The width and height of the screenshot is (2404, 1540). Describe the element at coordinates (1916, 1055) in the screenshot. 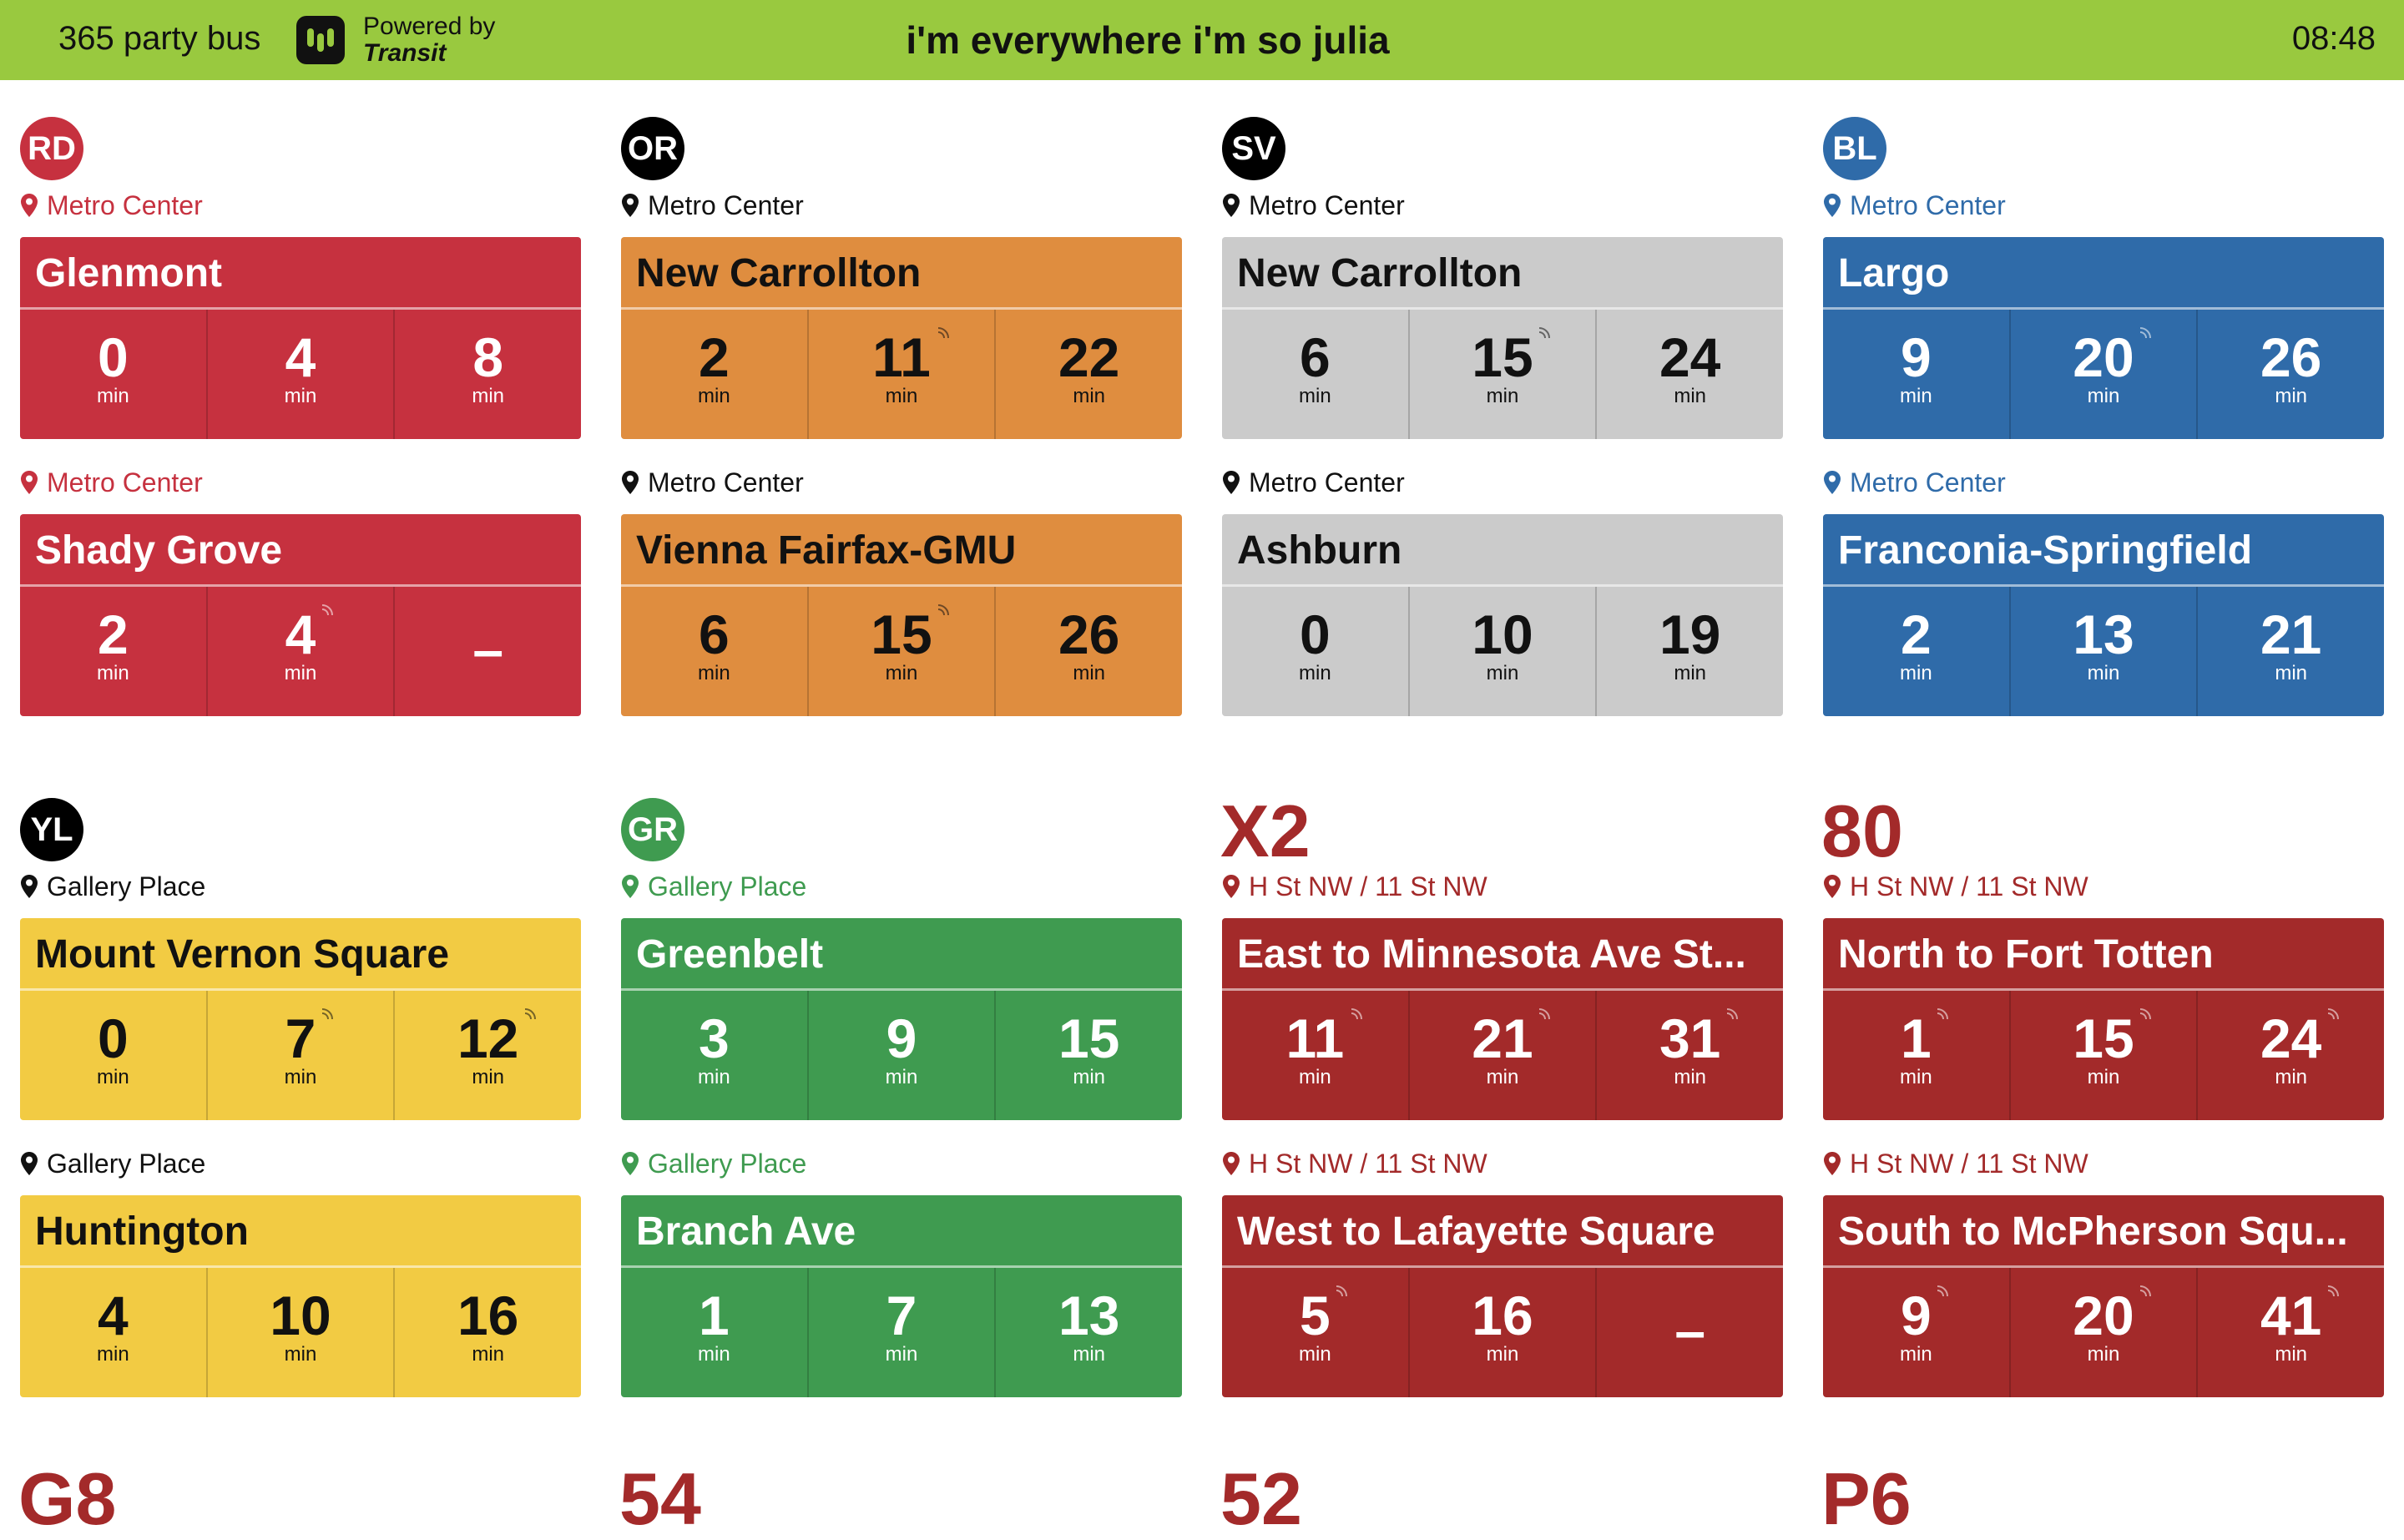

I see `departure-time: 1 min` at that location.